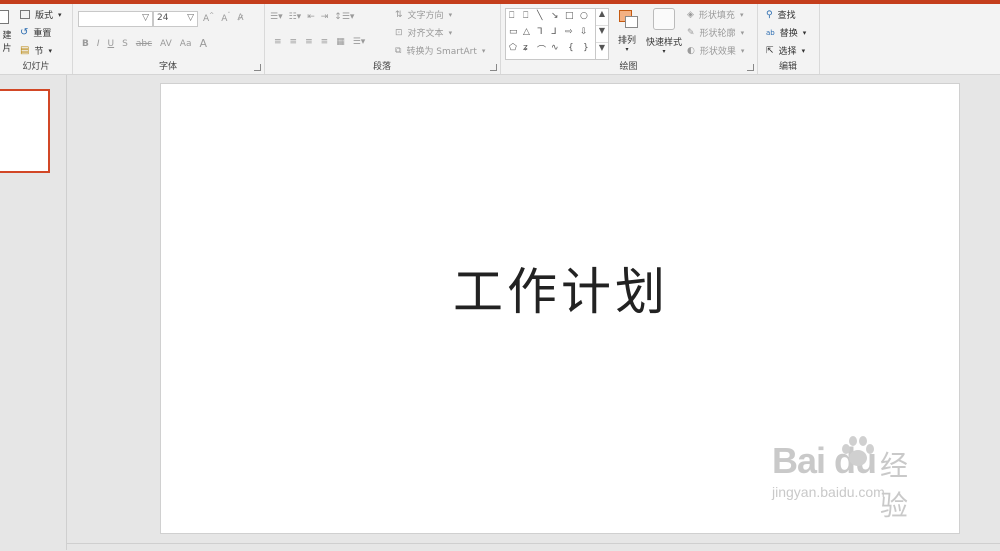 This screenshot has height=551, width=1000. What do you see at coordinates (540, 32) in the screenshot?
I see `elbow-shape-icon: ᒣ` at bounding box center [540, 32].